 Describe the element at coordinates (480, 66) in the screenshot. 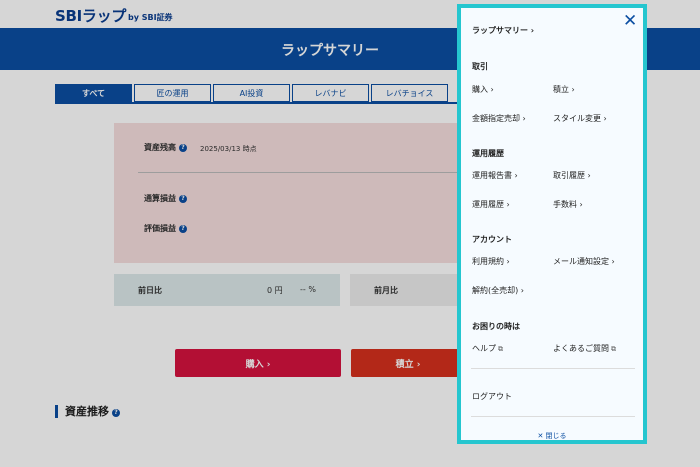

I see `menu-trade-heading: 取引` at that location.